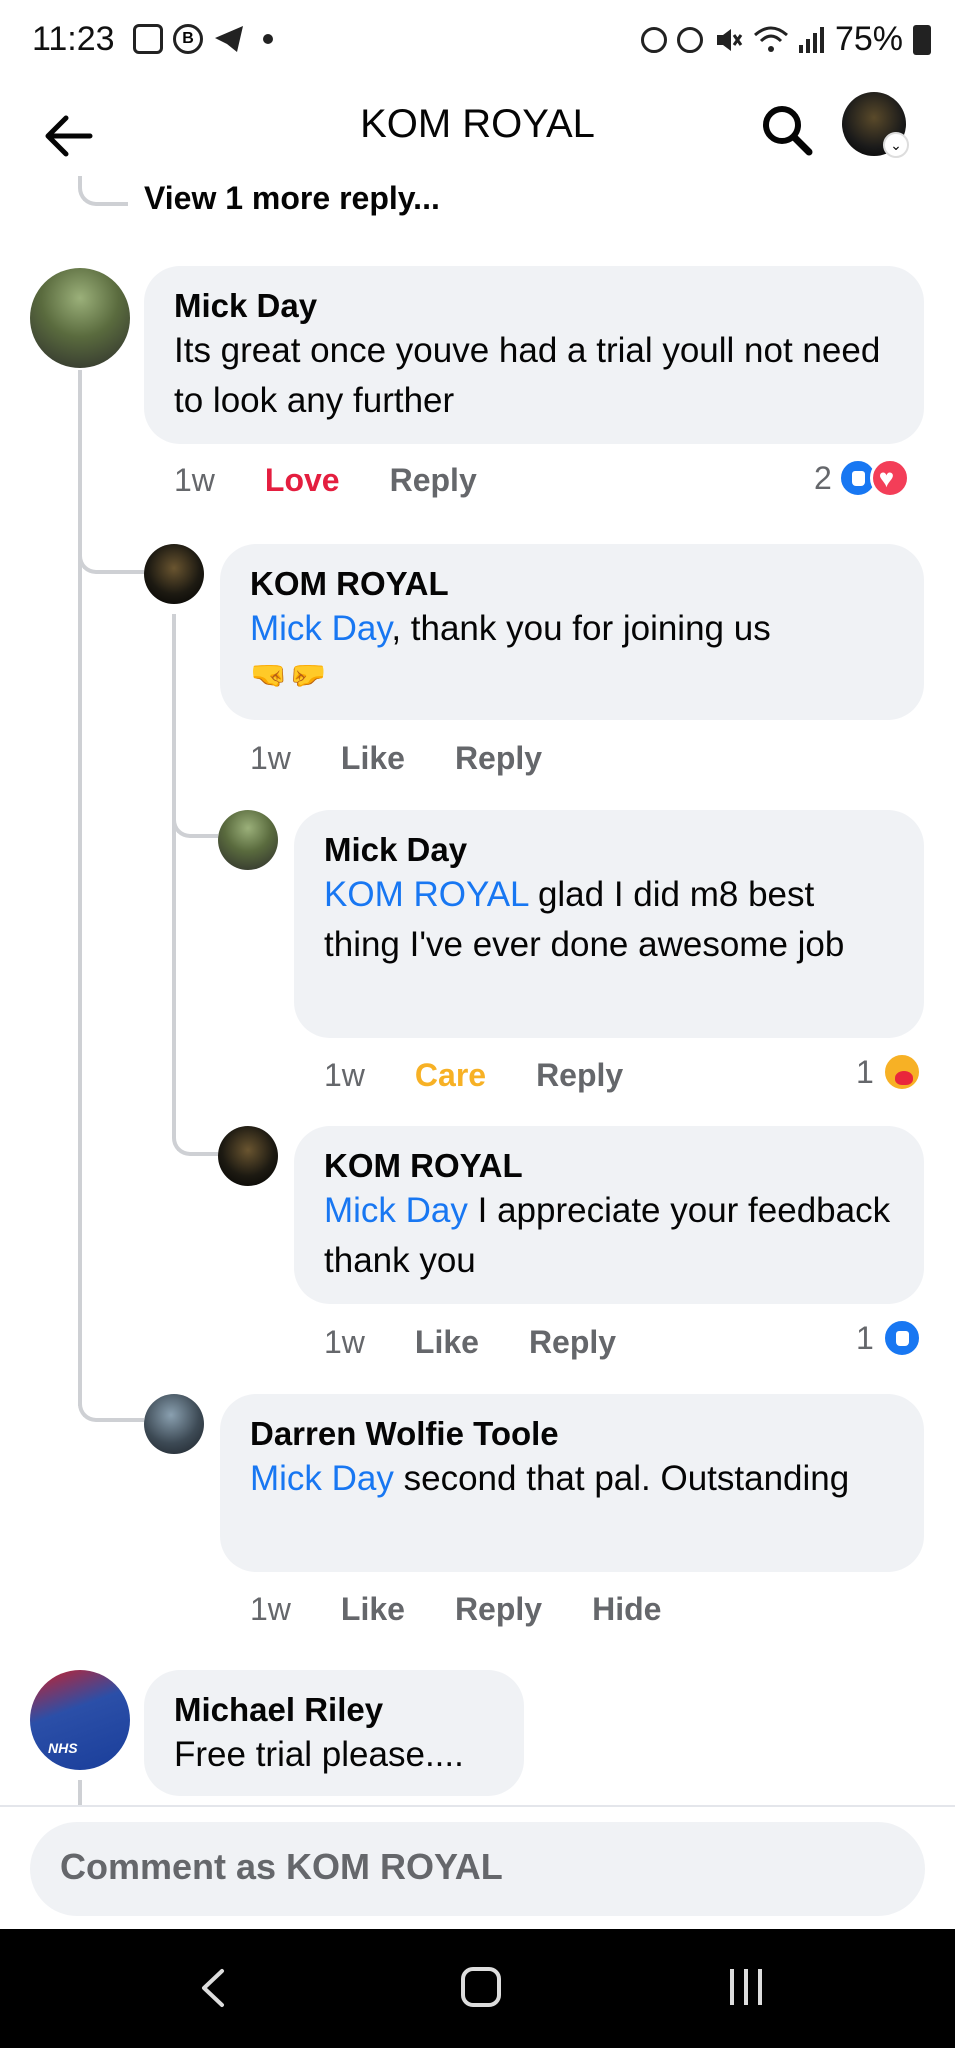 The width and height of the screenshot is (955, 2048). I want to click on wifi-icon, so click(770, 39).